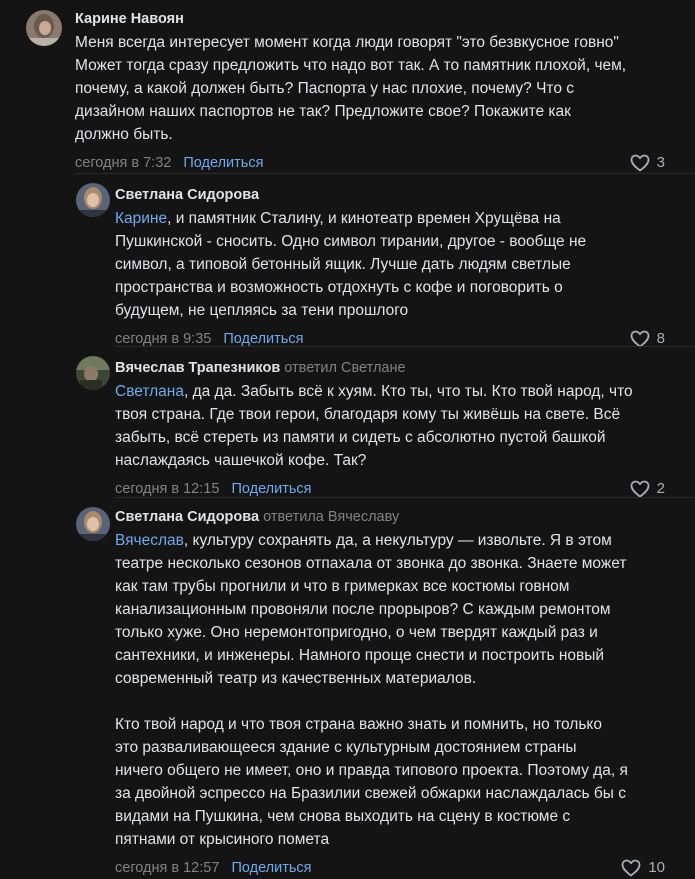  I want to click on comment-time: сегодня в 7:32, so click(123, 163).